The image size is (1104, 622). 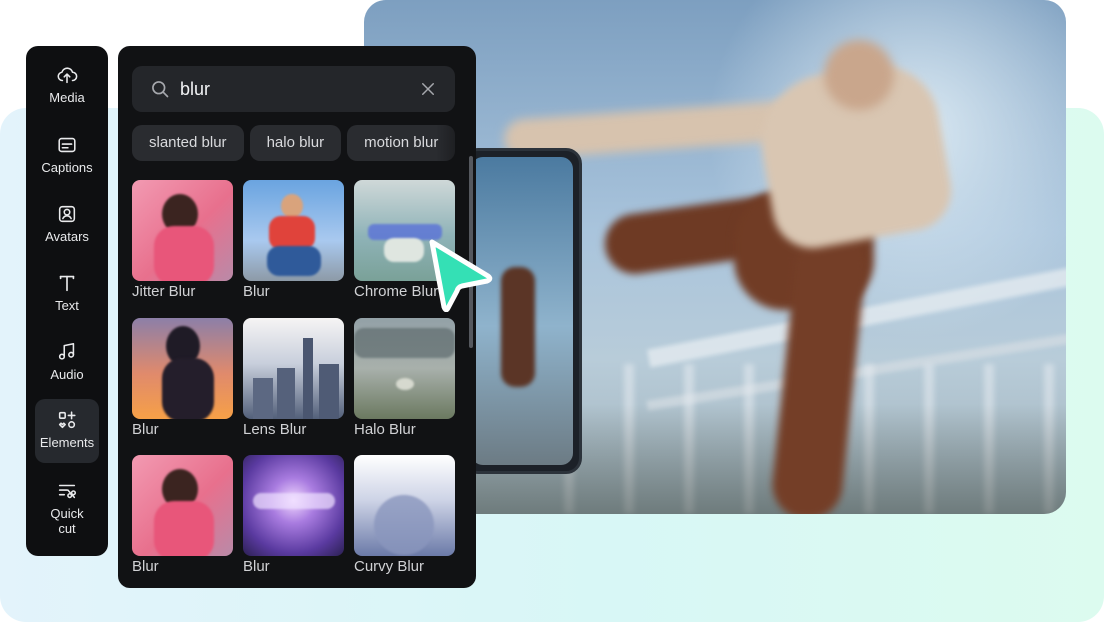 What do you see at coordinates (67, 97) in the screenshot?
I see `sidebar-item-label: Media` at bounding box center [67, 97].